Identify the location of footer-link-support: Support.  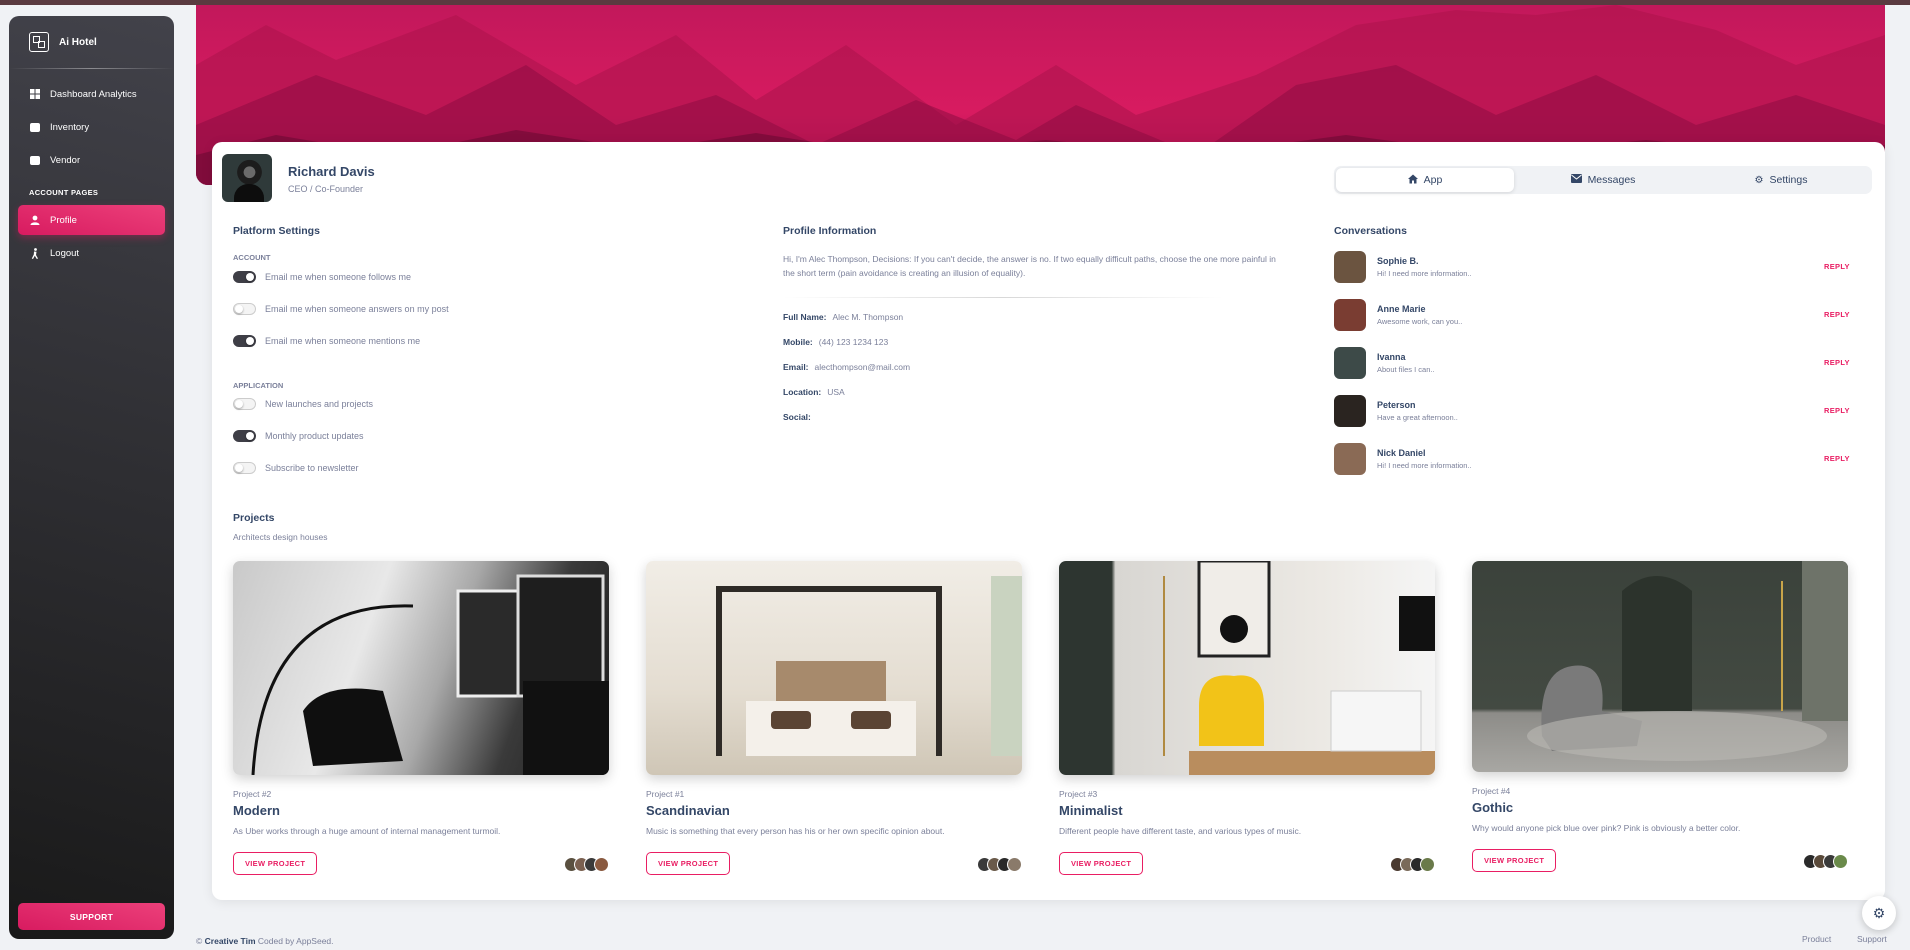
(1872, 939).